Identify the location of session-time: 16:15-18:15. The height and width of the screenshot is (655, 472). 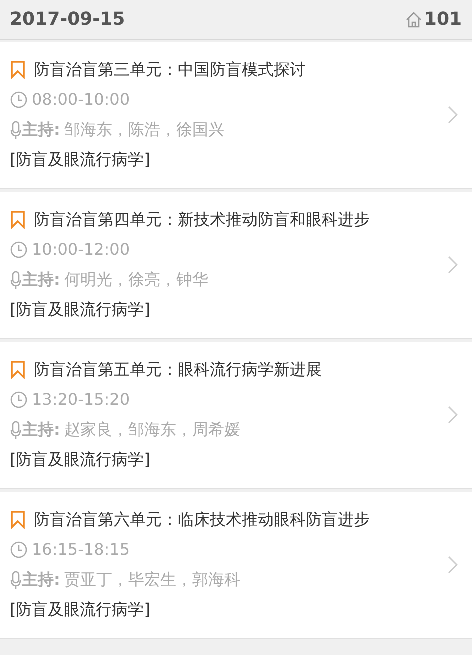
(81, 550).